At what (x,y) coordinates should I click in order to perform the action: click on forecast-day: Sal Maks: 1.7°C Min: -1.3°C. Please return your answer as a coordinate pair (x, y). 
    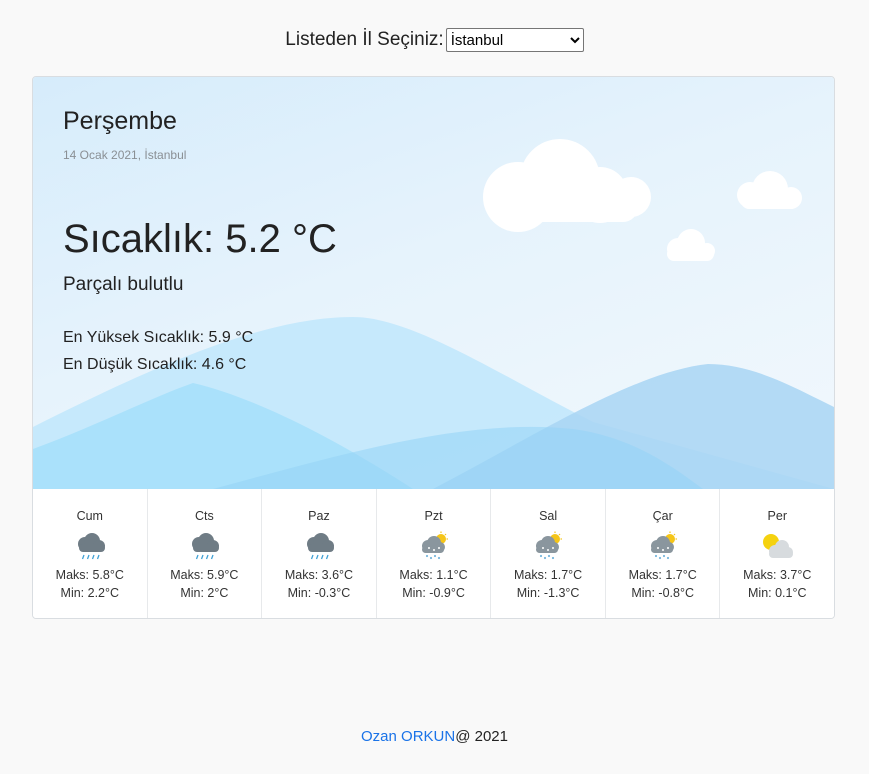
    Looking at the image, I should click on (548, 553).